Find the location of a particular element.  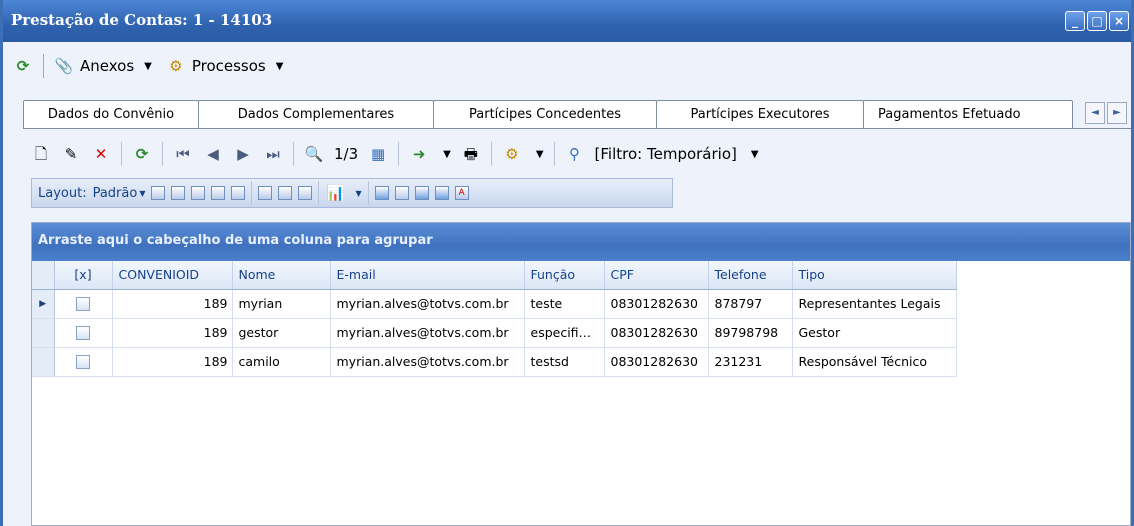

menu-anexos: 📎 Anexos ▼ is located at coordinates (103, 66).